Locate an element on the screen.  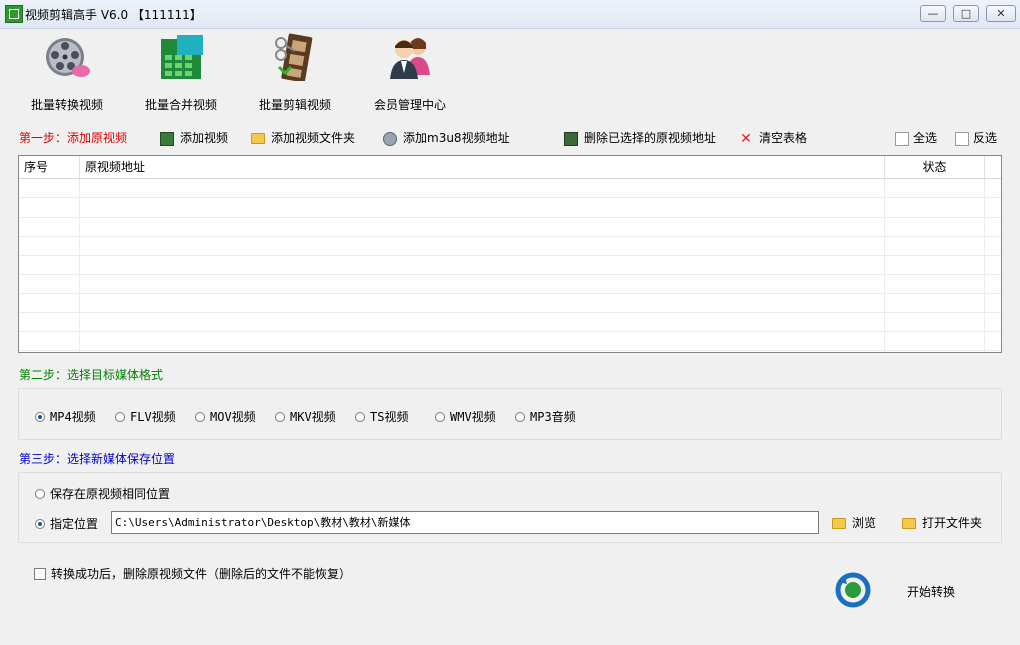
red-x-icon: ✕ is located at coordinates (746, 138).